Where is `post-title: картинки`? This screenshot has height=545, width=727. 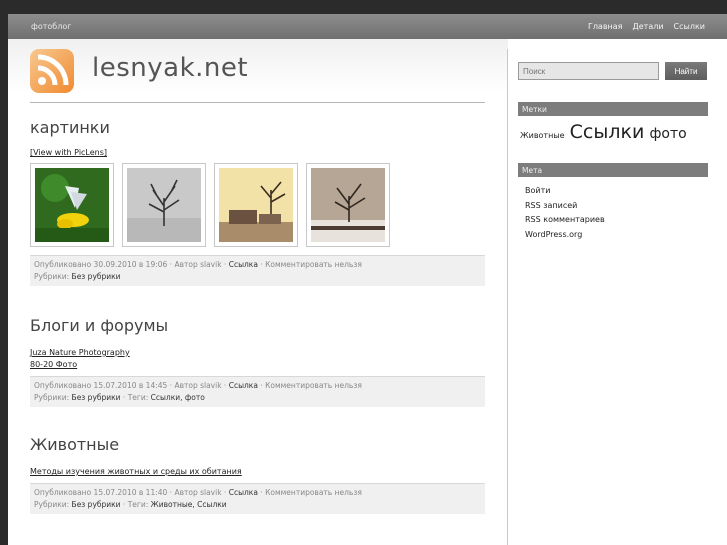
post-title: картинки is located at coordinates (257, 127).